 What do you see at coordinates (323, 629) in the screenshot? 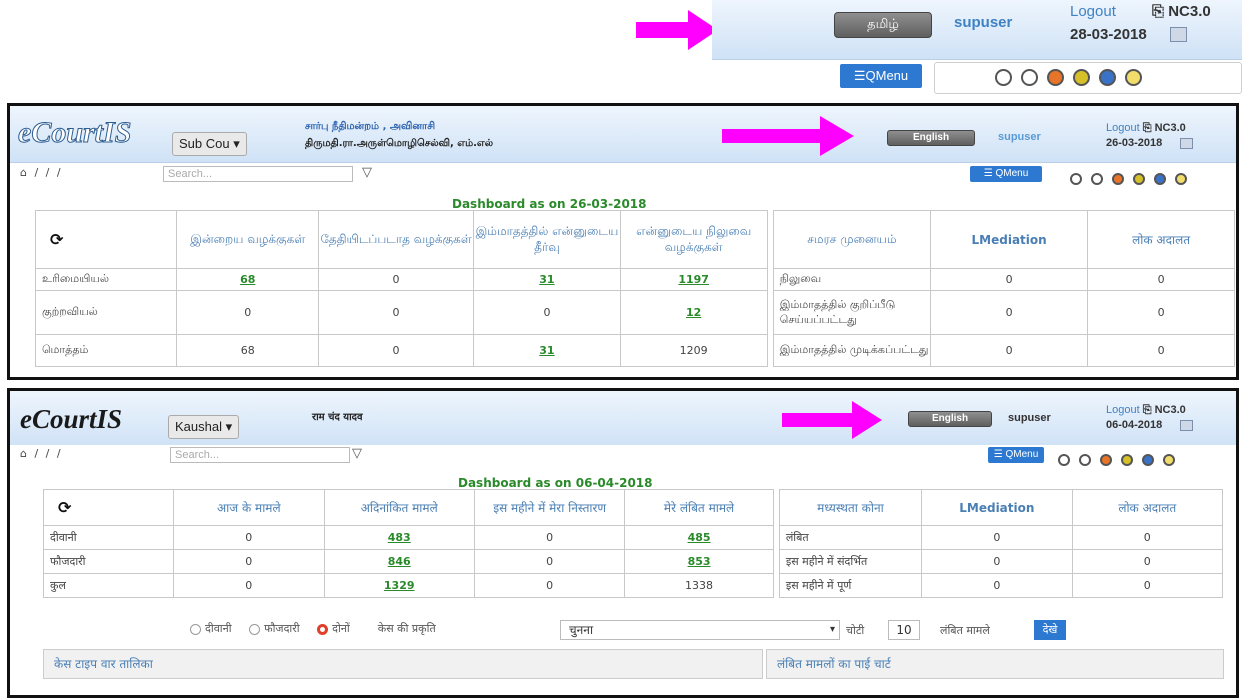
I see `radio-both` at bounding box center [323, 629].